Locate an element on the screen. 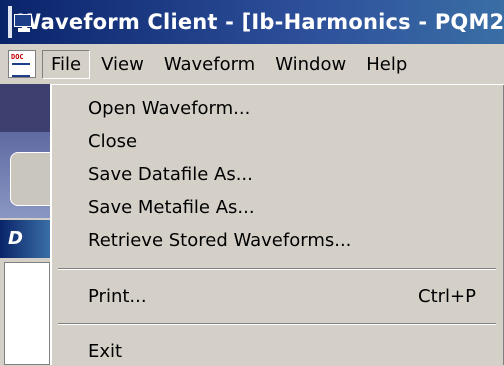  menu-bar: DOC File View Waveform Window Help is located at coordinates (252, 64).